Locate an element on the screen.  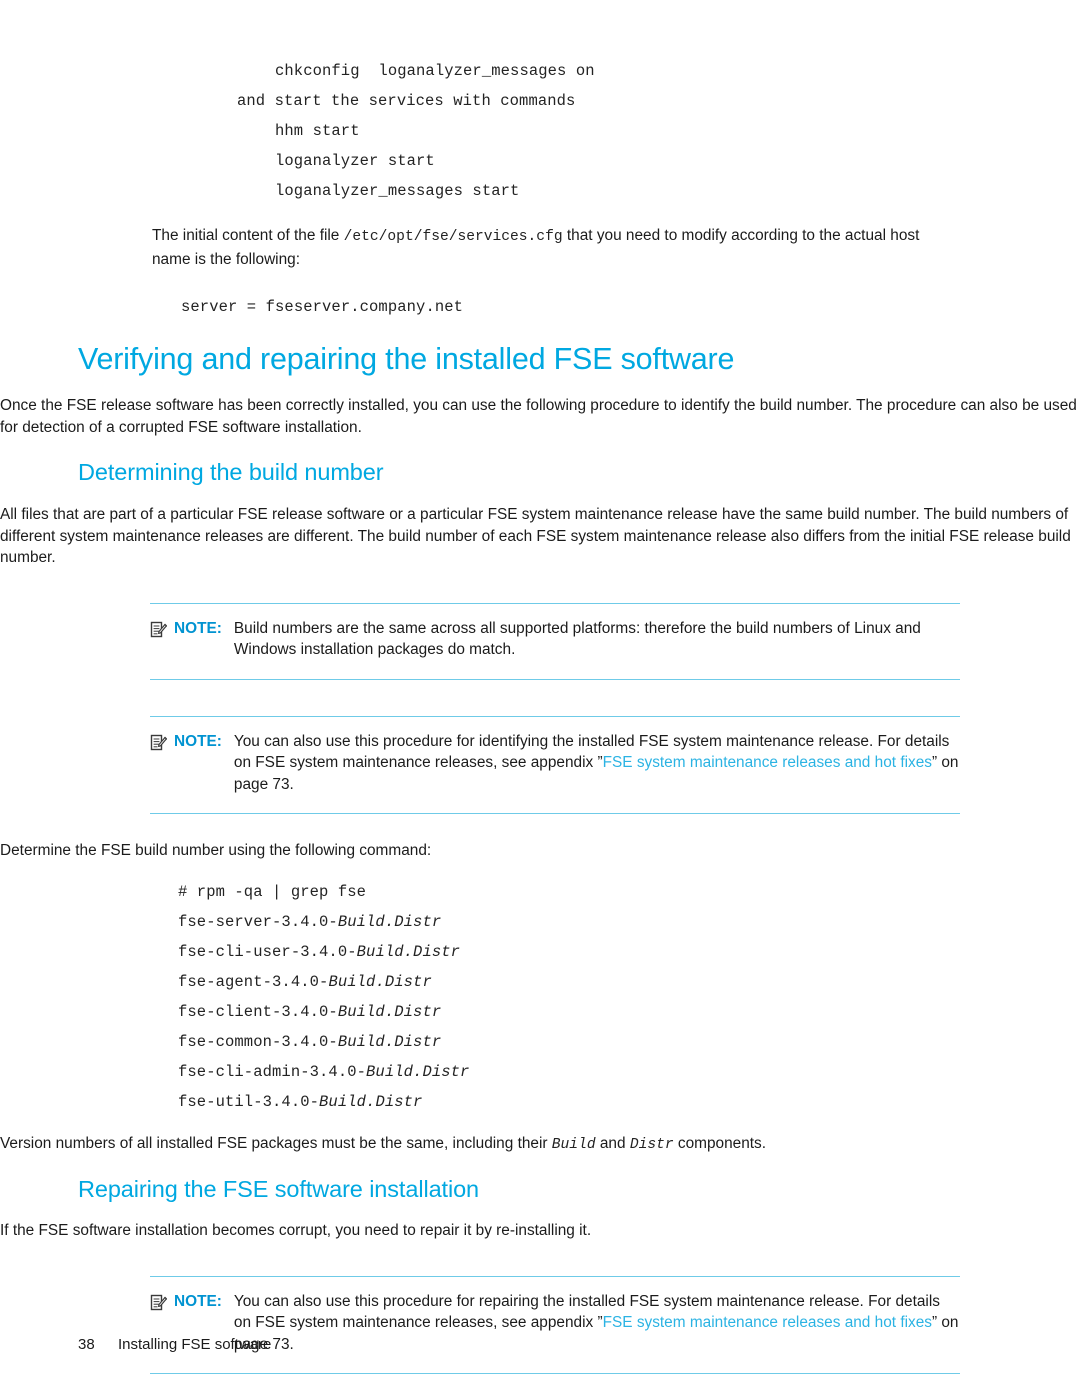
code-line: and start the services with commands is located at coordinates (406, 101).